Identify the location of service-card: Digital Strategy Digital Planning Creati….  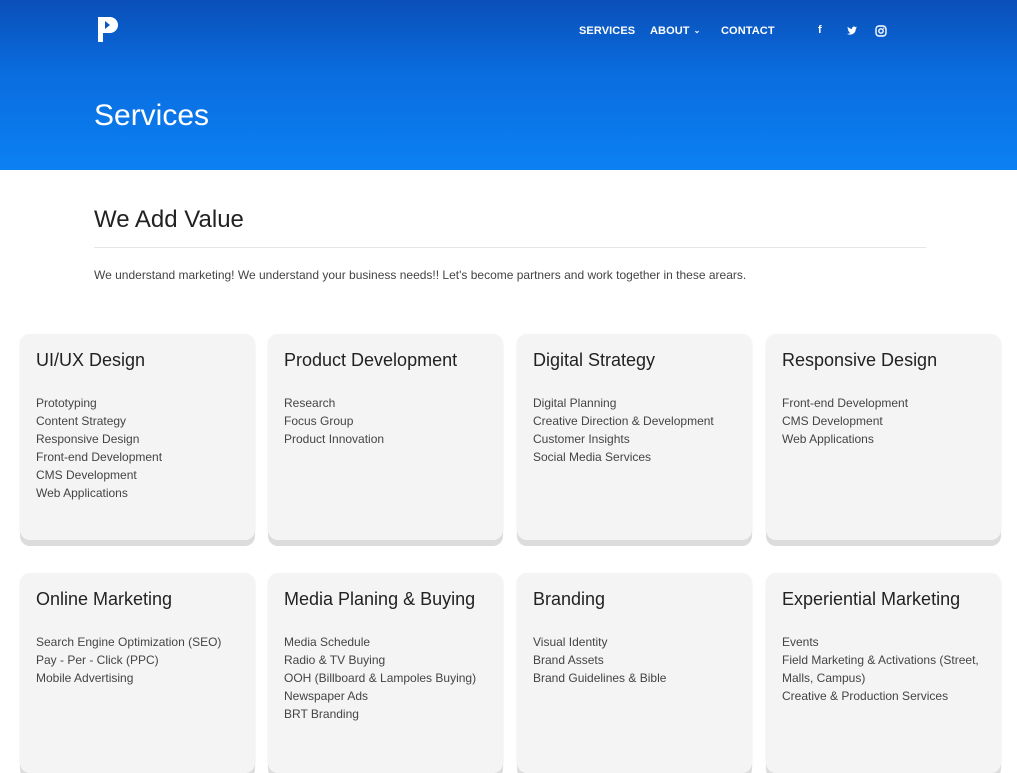
(634, 437).